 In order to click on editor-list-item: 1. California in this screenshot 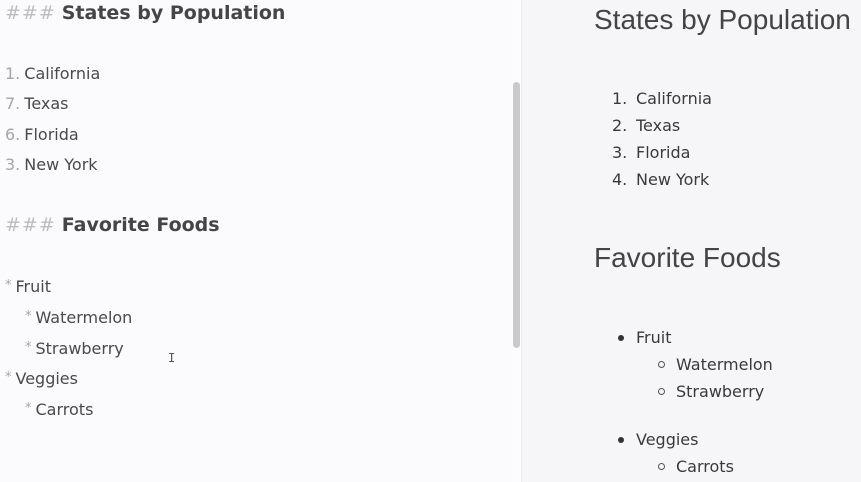, I will do `click(52, 73)`.